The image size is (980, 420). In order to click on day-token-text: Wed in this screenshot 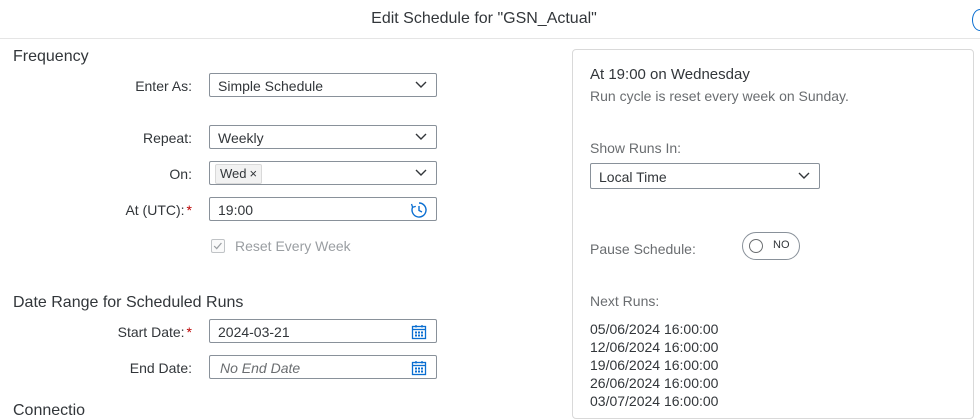, I will do `click(233, 173)`.